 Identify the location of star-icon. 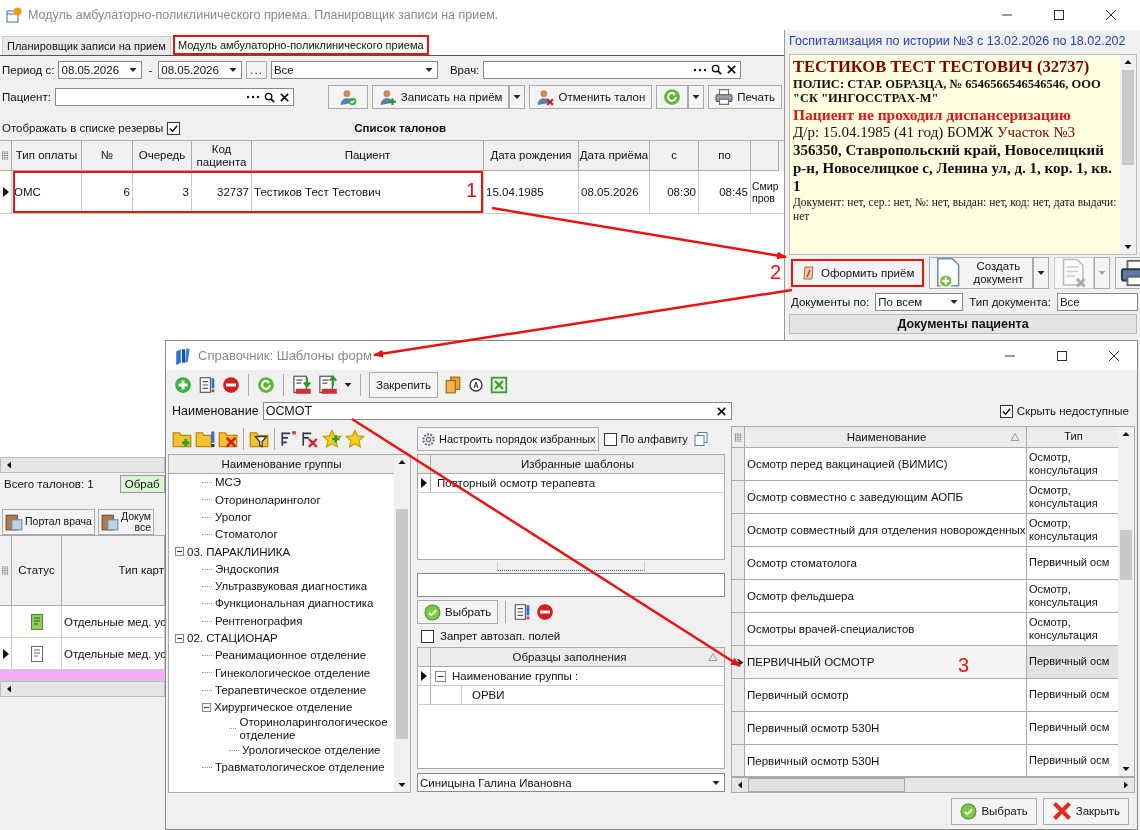
(355, 439).